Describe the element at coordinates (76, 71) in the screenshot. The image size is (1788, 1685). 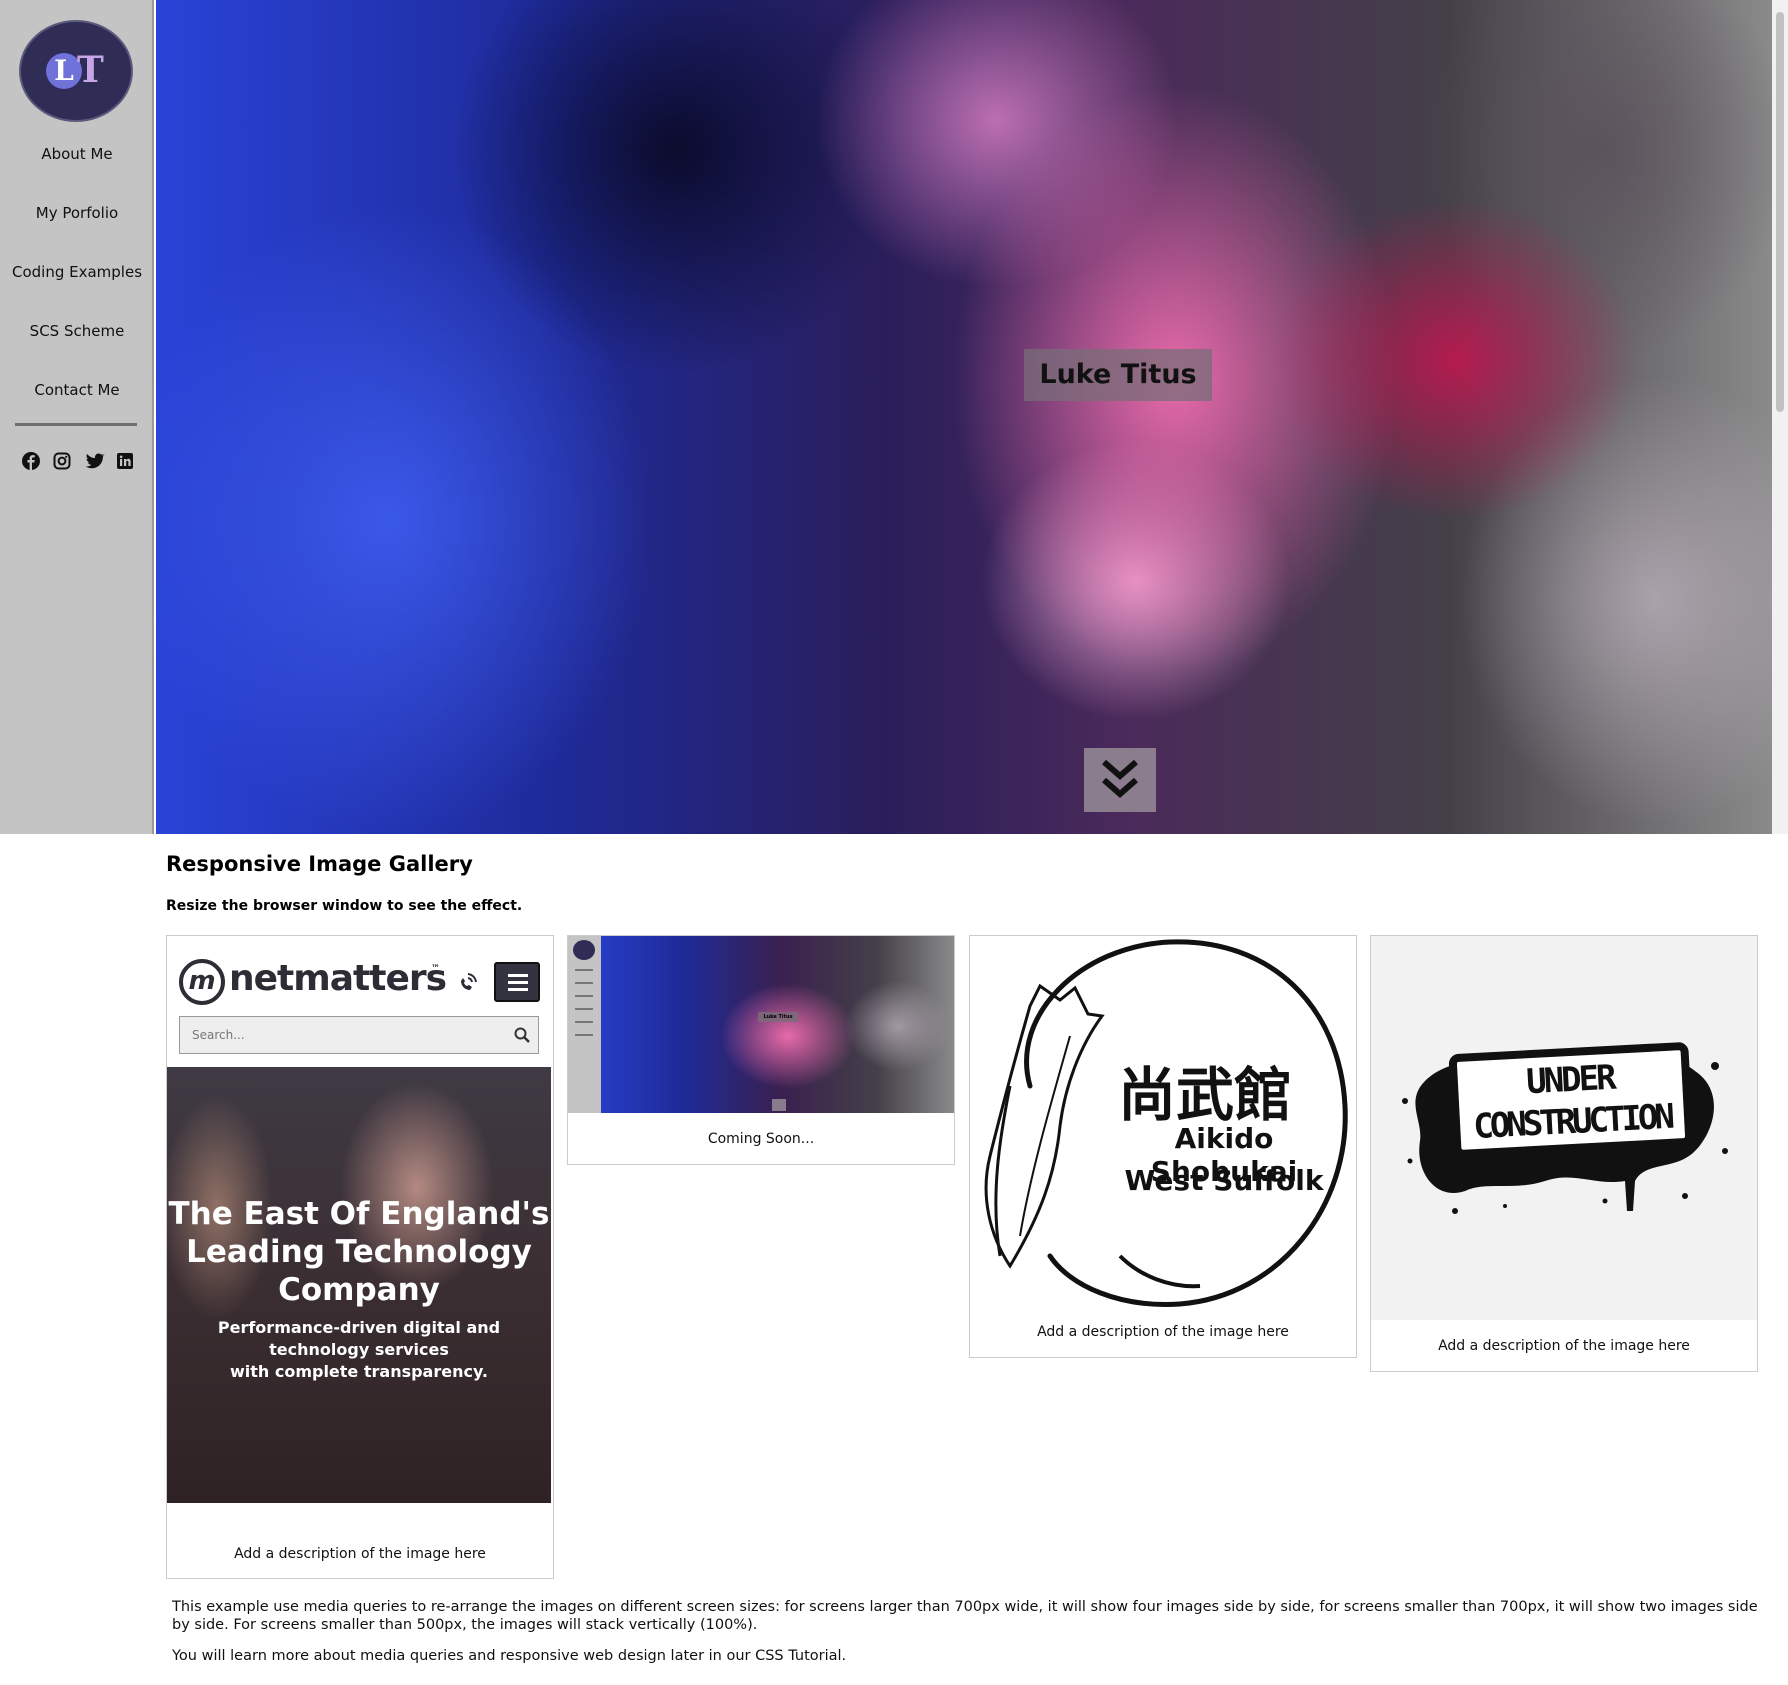
I see `site-logo: L T` at that location.